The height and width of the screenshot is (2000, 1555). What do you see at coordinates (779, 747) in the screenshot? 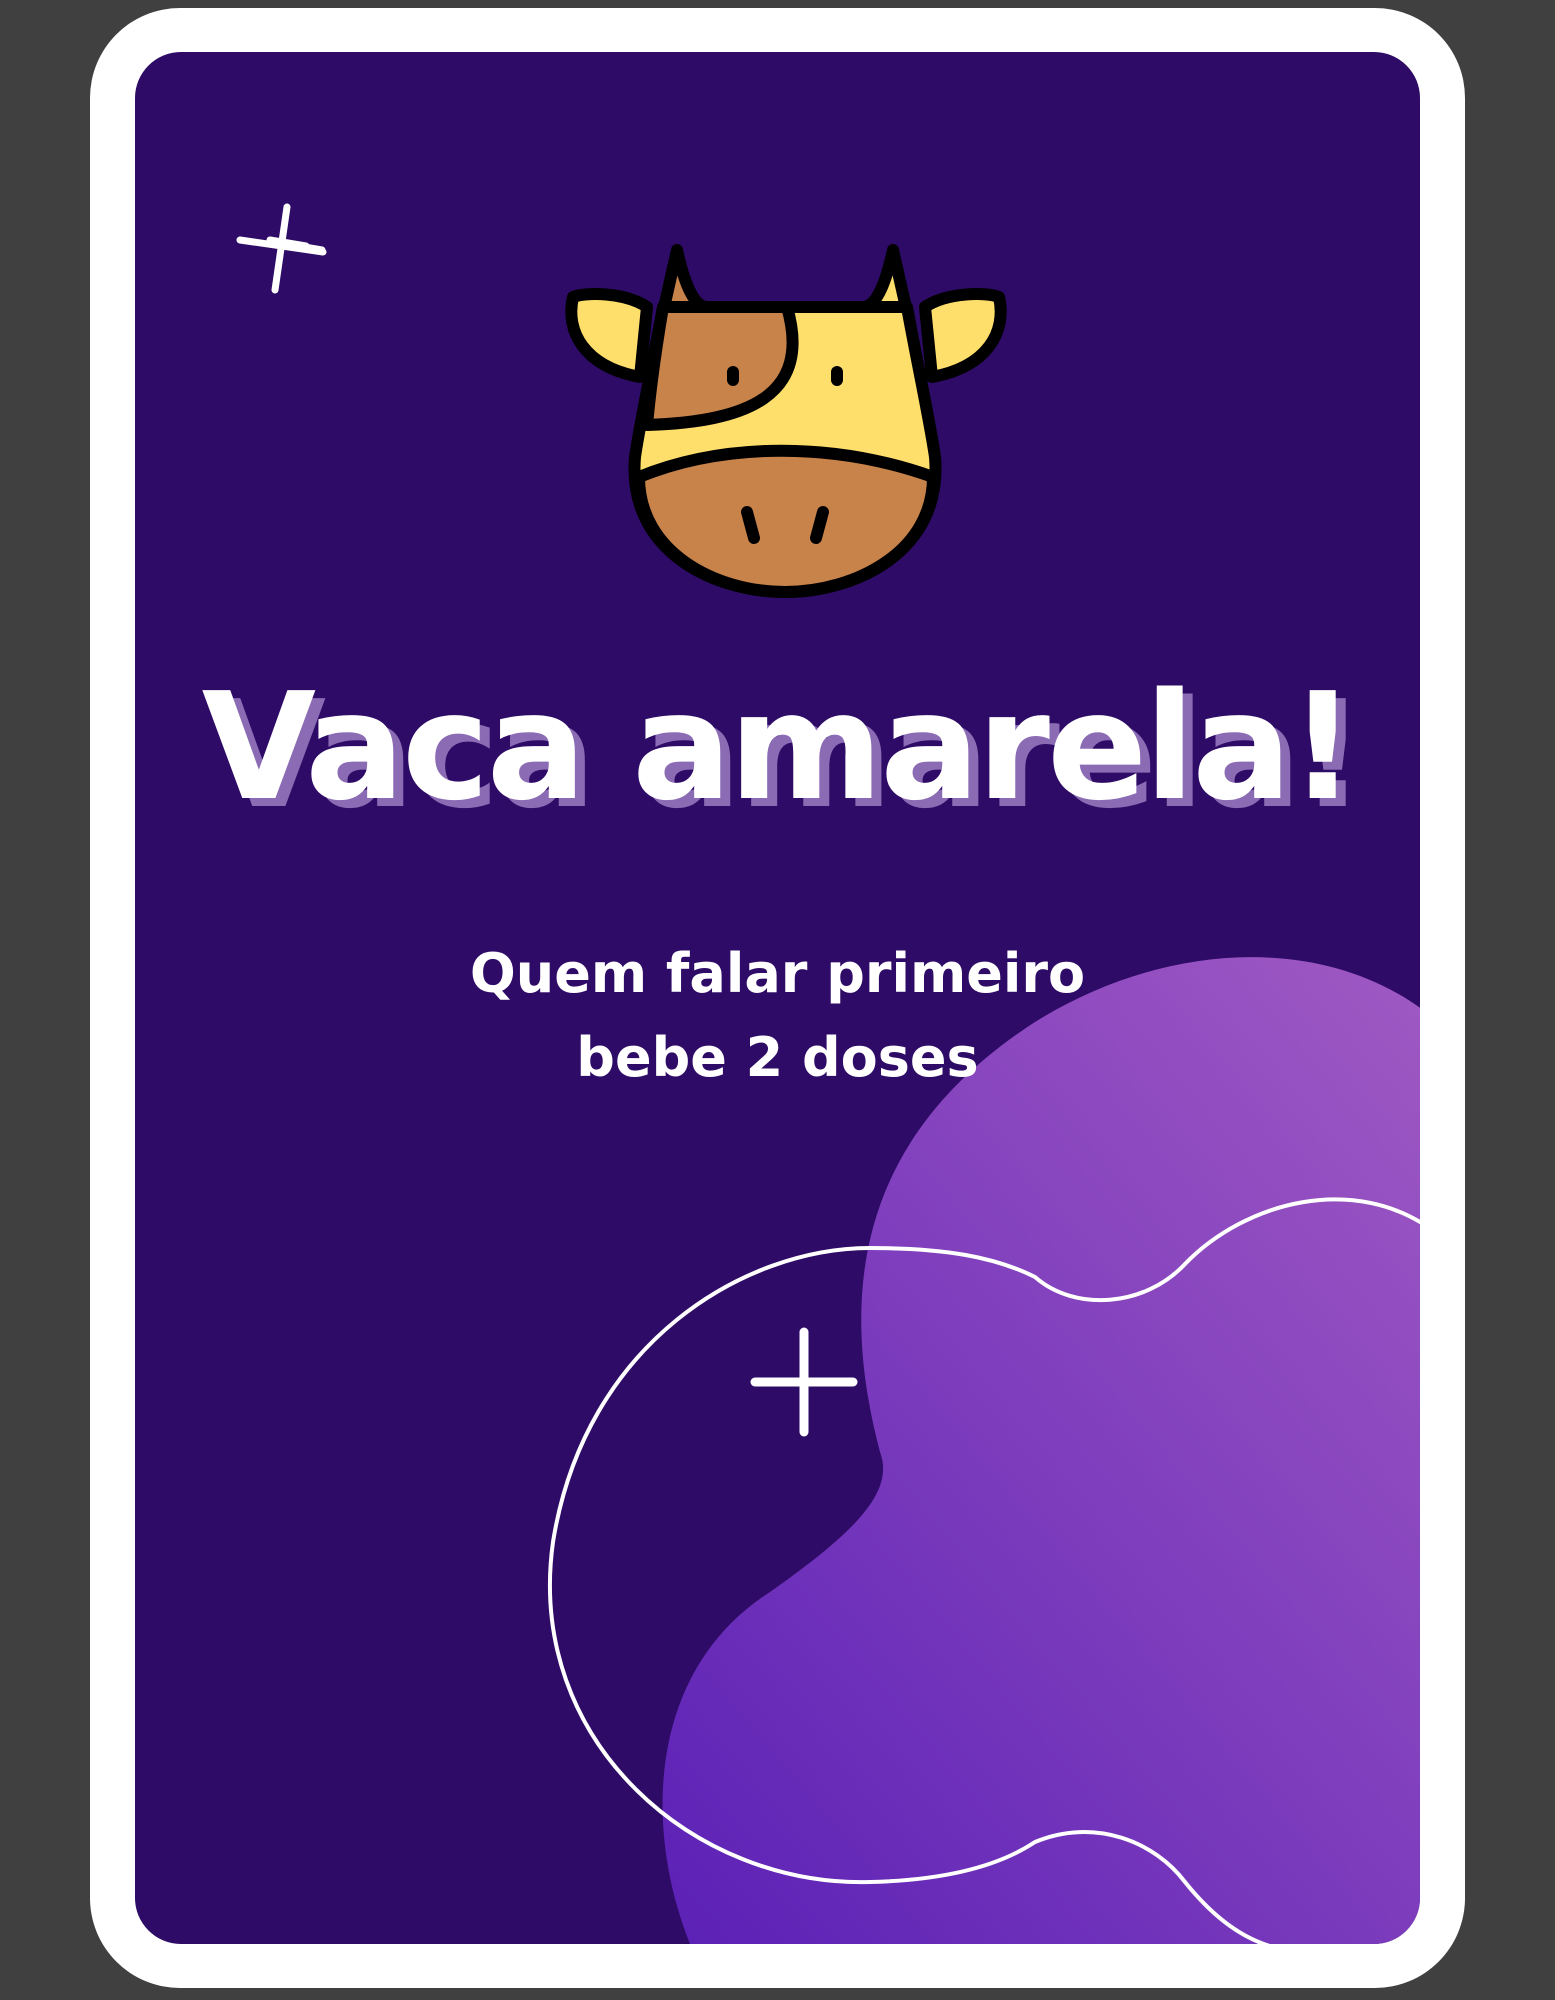
I see `card-title: Vaca amarela!` at bounding box center [779, 747].